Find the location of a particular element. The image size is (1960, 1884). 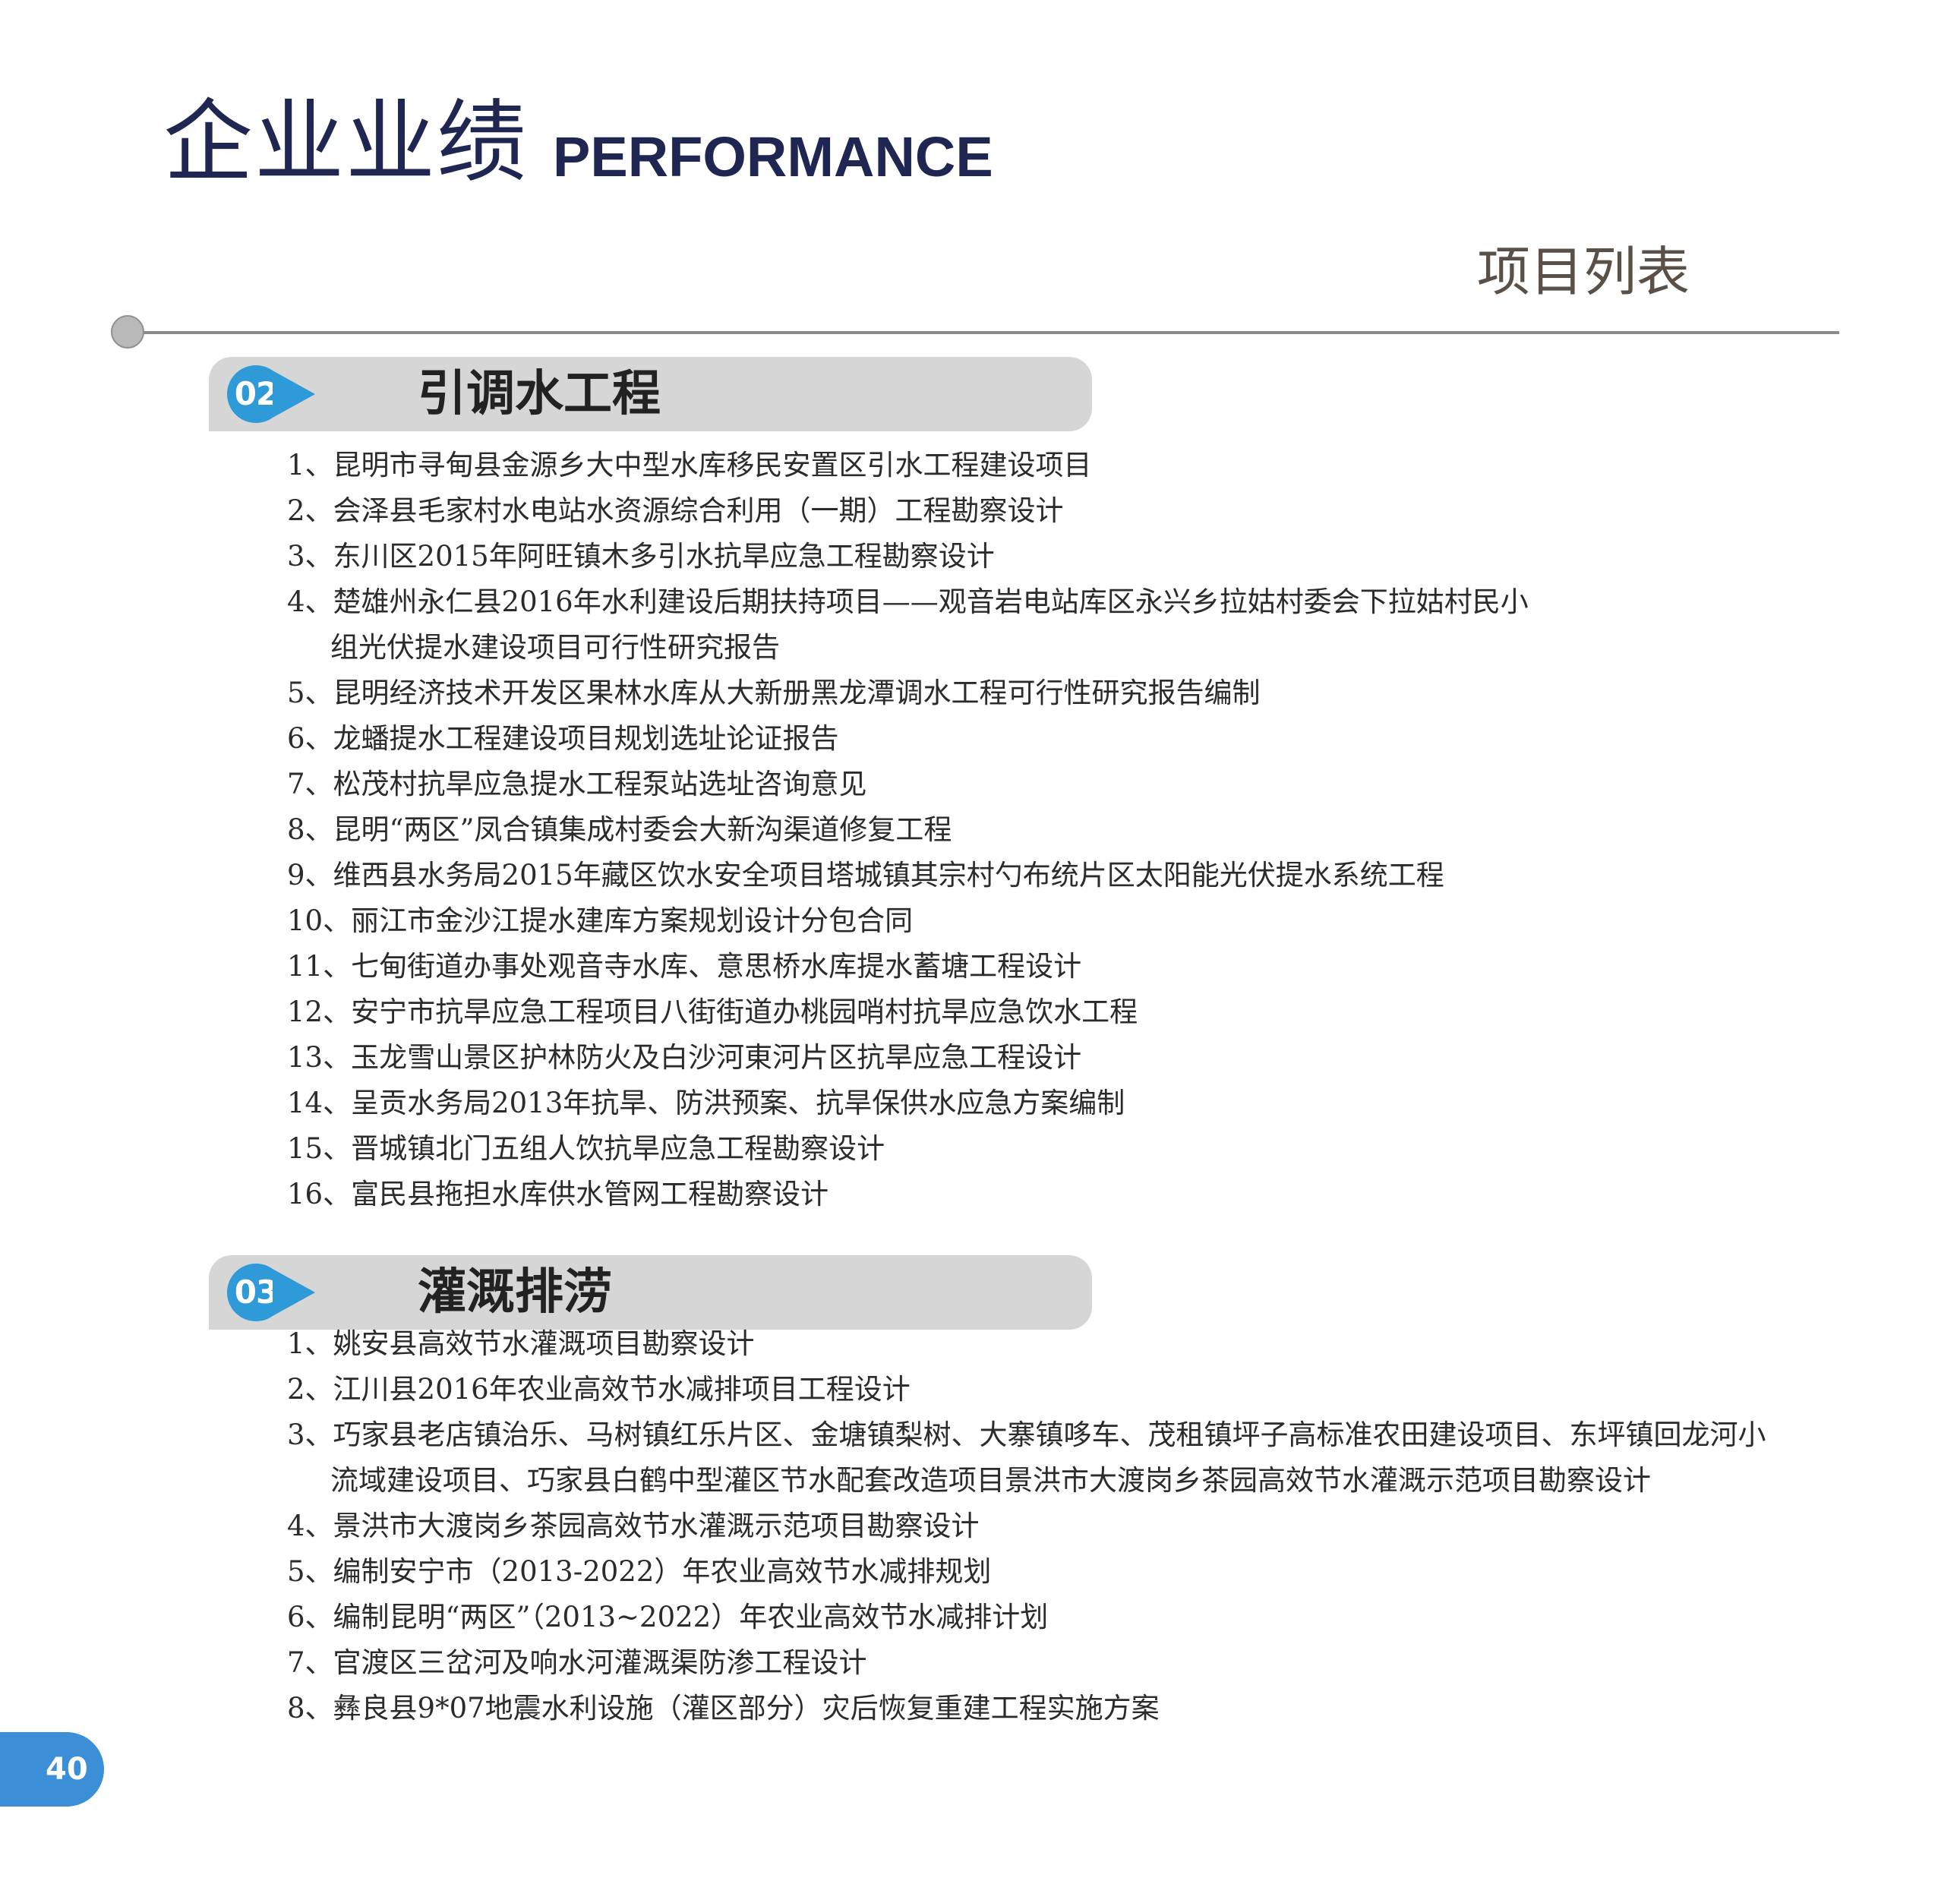

list-item: 8、彝良县9*07地震水利设施（灌区部分）灾后恢复重建工程实施方案 is located at coordinates (1069, 1709).